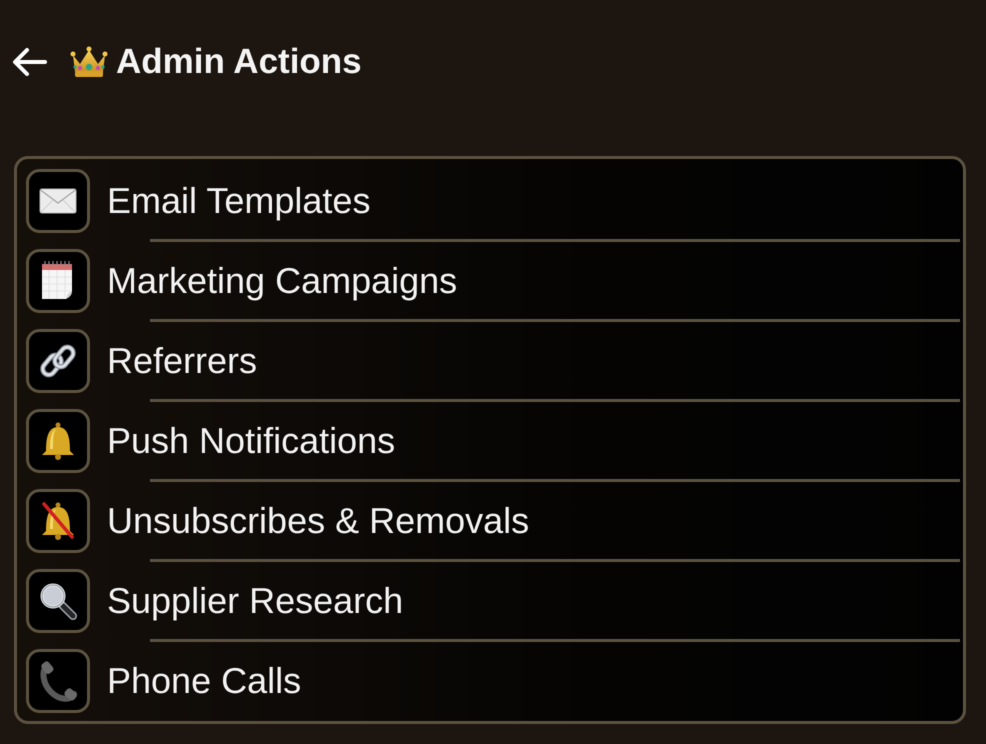 The width and height of the screenshot is (986, 744). I want to click on magnifier-icon, so click(58, 600).